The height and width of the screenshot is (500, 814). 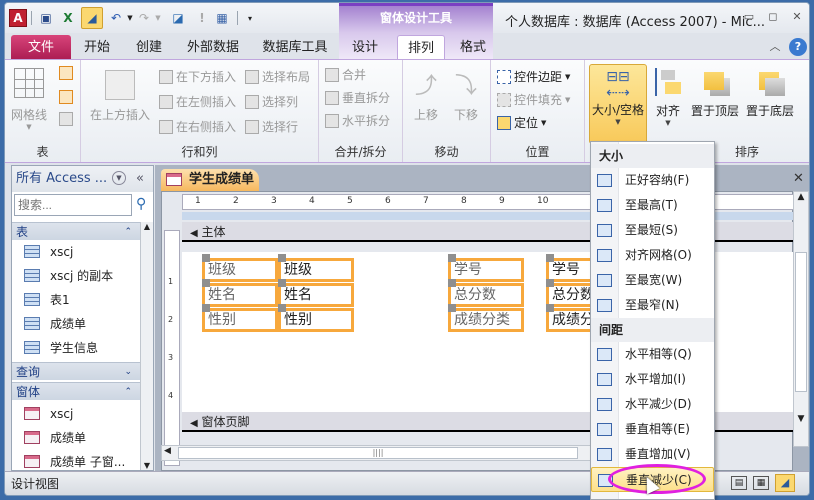 What do you see at coordinates (798, 47) in the screenshot?
I see `help-icon: ?` at bounding box center [798, 47].